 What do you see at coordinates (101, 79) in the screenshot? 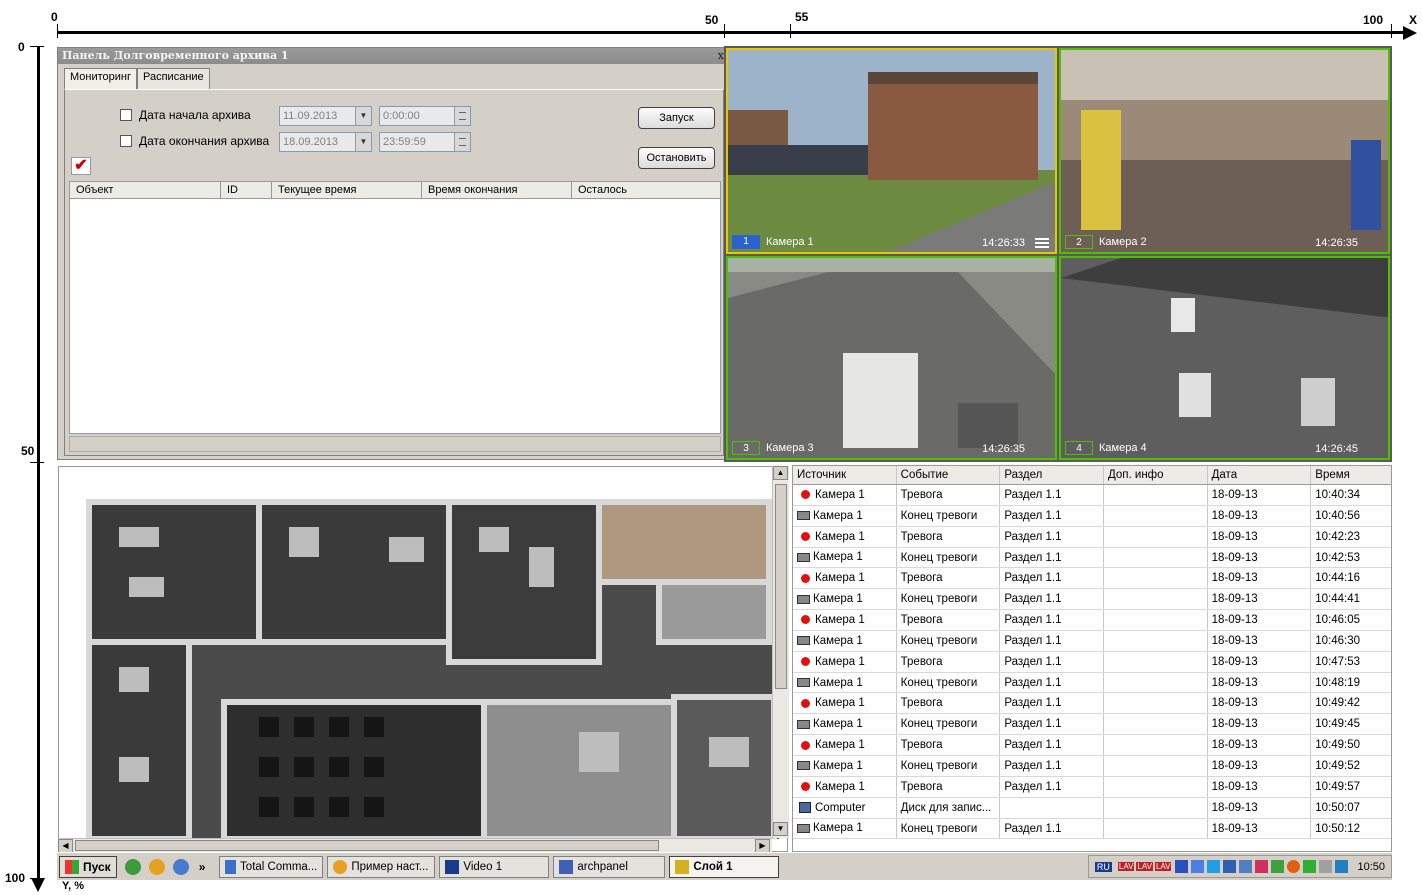
I see `tab-monitoring: Мониторинг` at bounding box center [101, 79].